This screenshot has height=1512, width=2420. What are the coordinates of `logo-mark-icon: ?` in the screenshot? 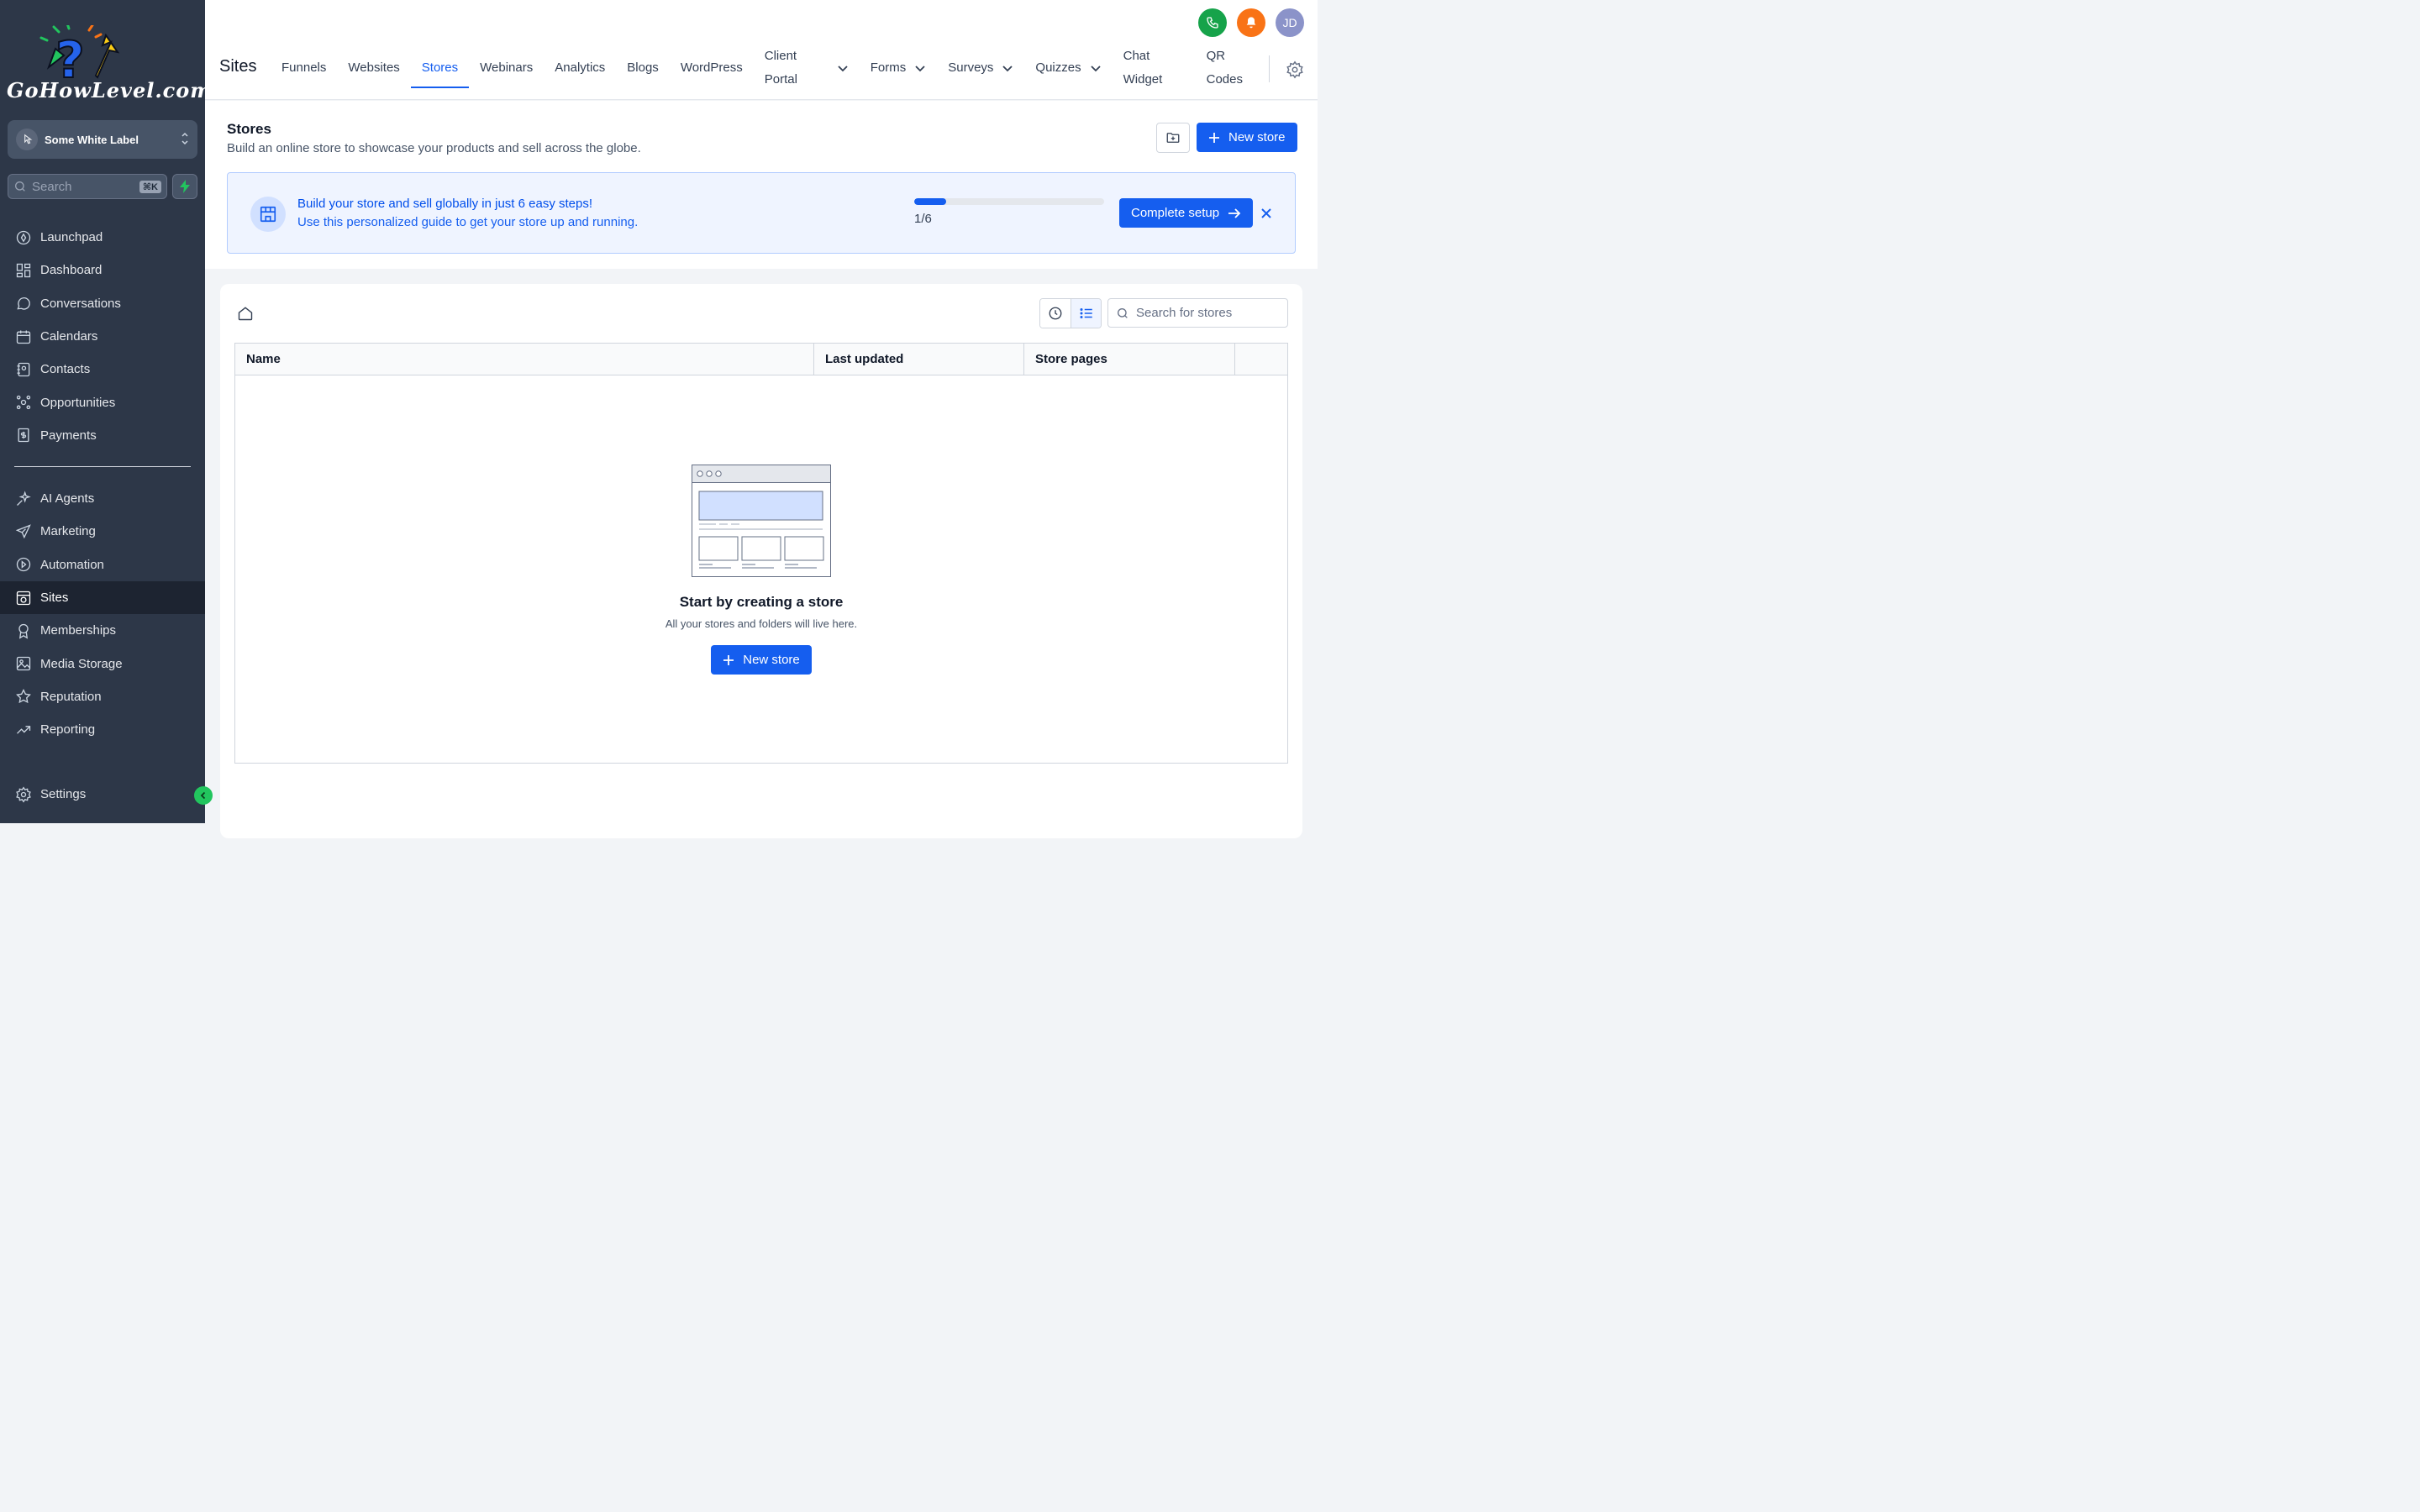 It's located at (79, 56).